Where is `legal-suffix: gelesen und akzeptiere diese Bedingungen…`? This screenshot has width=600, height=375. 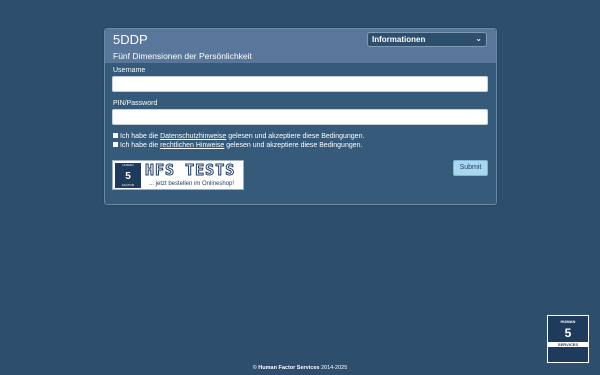 legal-suffix: gelesen und akzeptiere diese Bedingungen… is located at coordinates (293, 145).